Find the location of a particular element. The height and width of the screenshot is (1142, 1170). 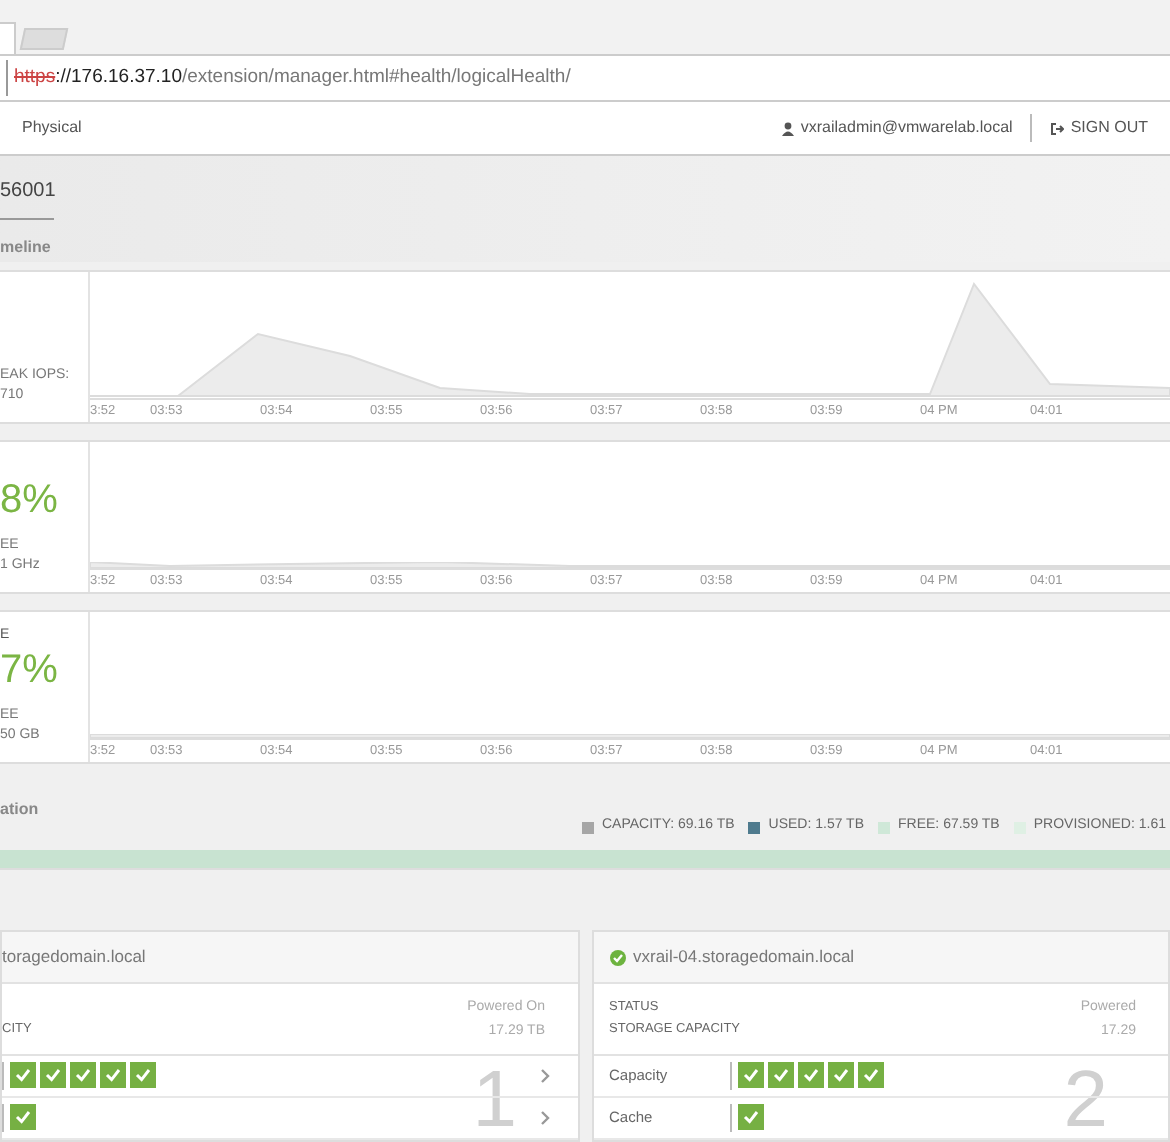

metric-percent: 8% is located at coordinates (30, 499).